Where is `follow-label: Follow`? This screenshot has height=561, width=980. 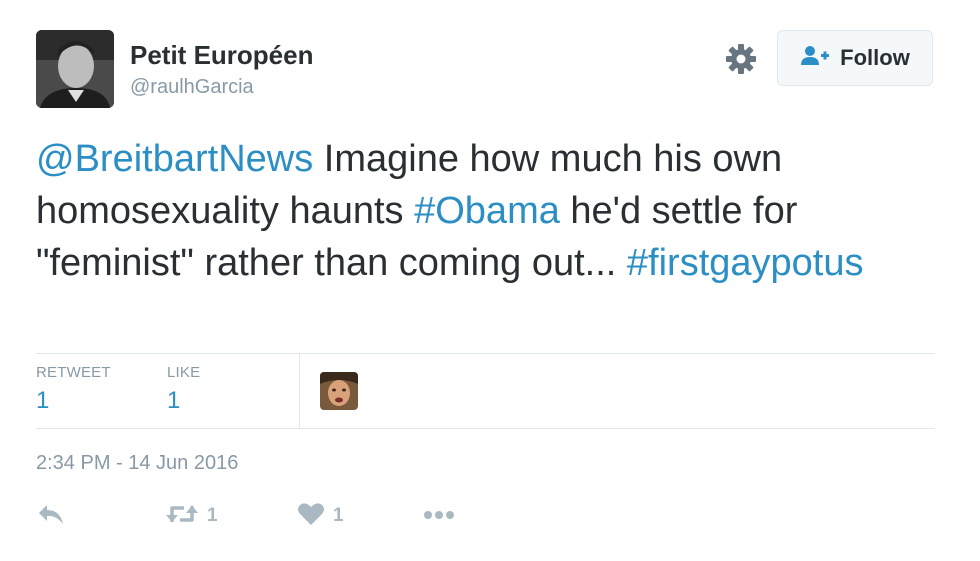
follow-label: Follow is located at coordinates (875, 57).